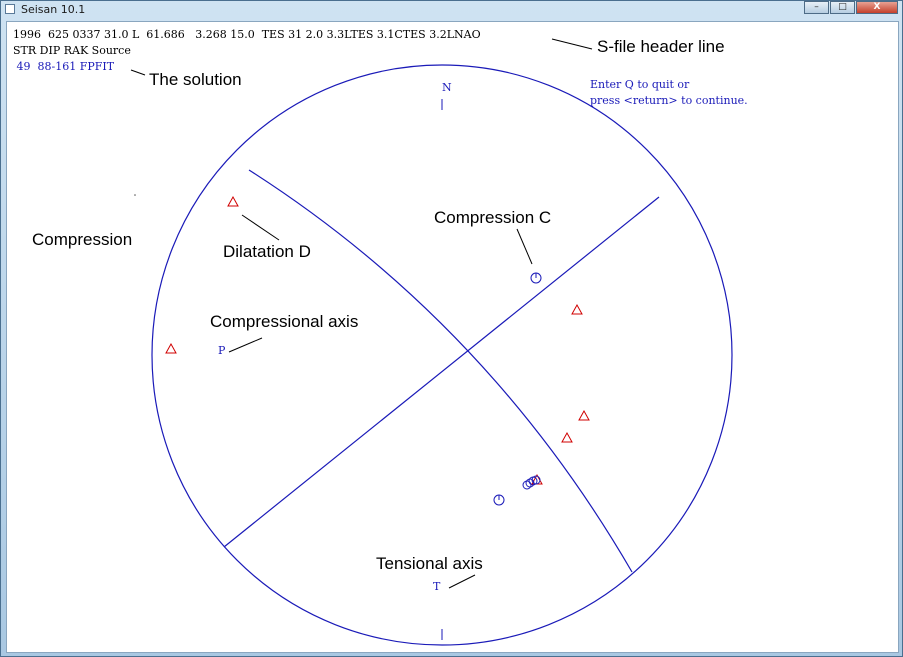 Image resolution: width=903 pixels, height=657 pixels. What do you see at coordinates (284, 321) in the screenshot?
I see `annotation-compressional-axis: Compressional axis` at bounding box center [284, 321].